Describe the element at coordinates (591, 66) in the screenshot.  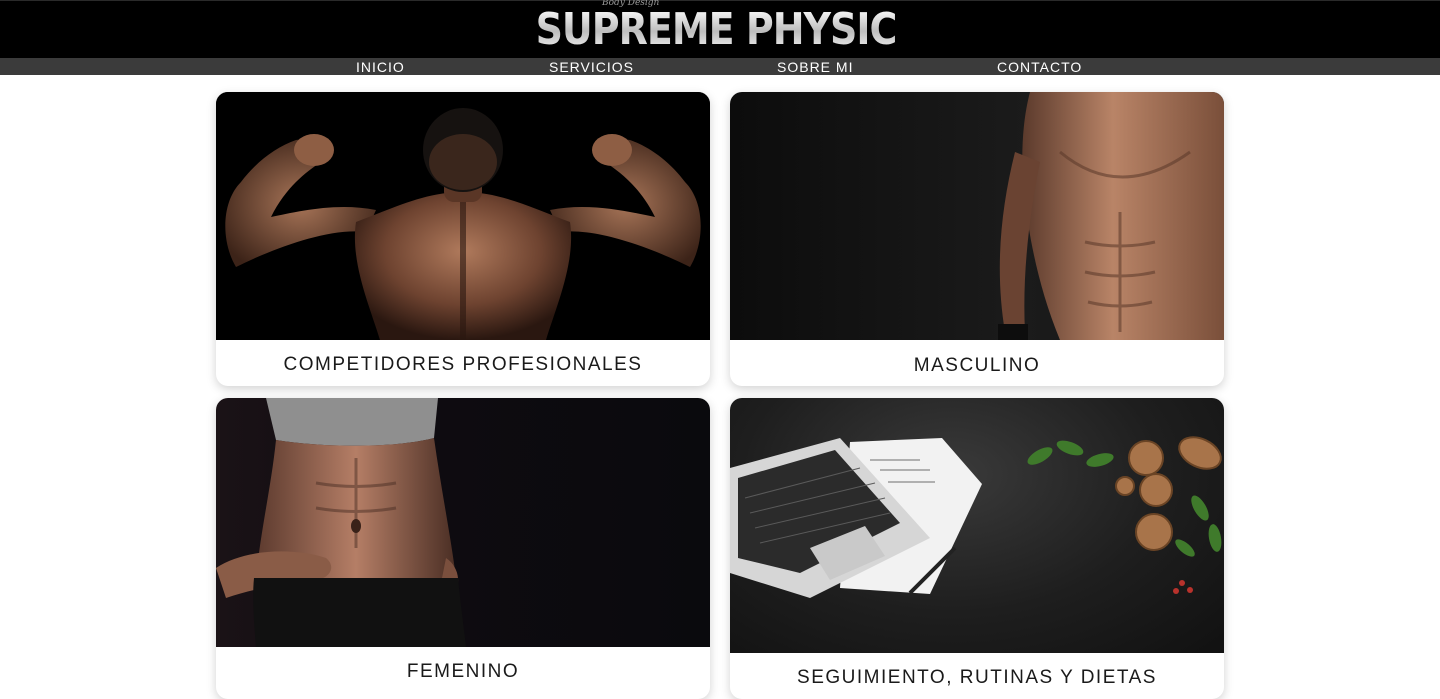
I see `nav-link-servicios: SERVICIOS` at that location.